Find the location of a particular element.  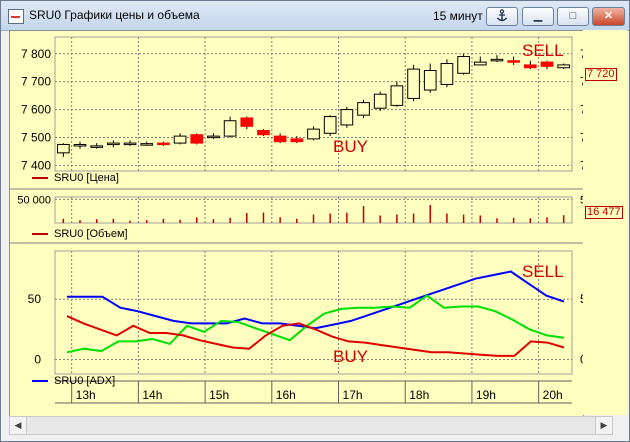

volume-legend: SRU0 [Объем] is located at coordinates (80, 234).